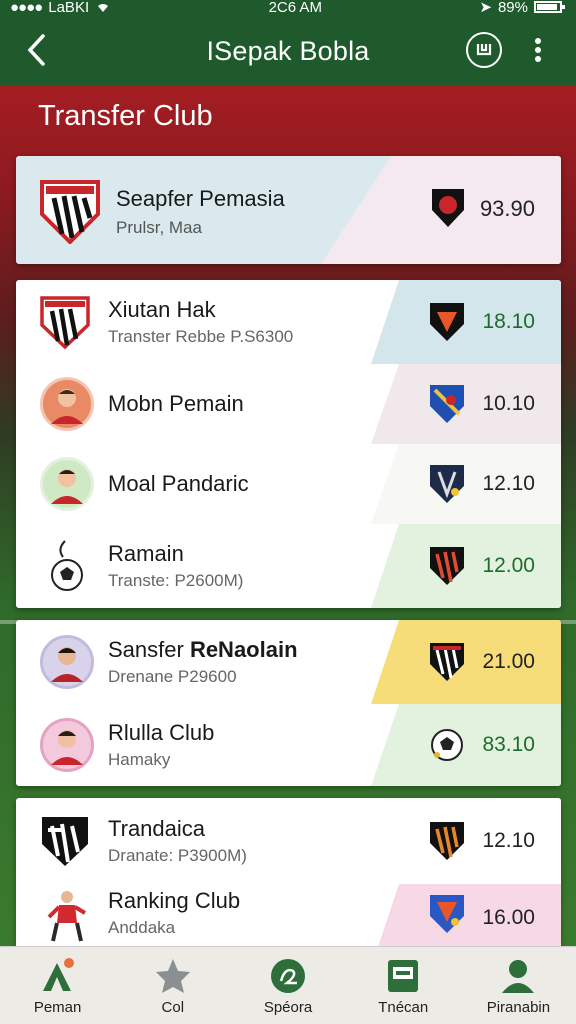  What do you see at coordinates (512, 8) in the screenshot?
I see `battery-percent: 89%` at bounding box center [512, 8].